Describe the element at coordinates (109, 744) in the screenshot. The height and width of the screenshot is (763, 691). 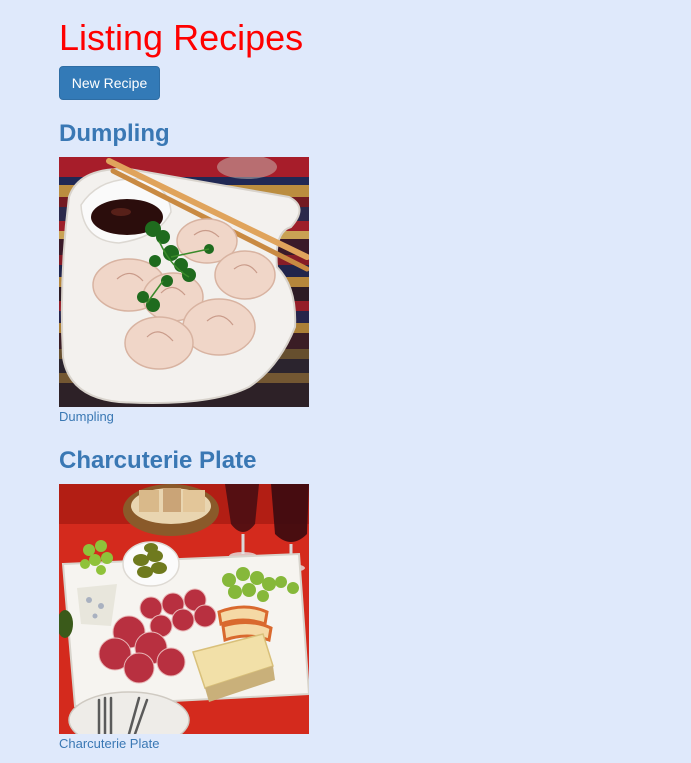
I see `recipe-caption-link: Charcuterie Plate` at that location.